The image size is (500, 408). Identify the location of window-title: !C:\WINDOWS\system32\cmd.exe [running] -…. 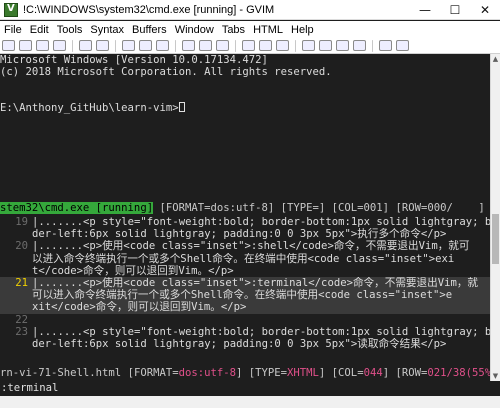
(149, 9).